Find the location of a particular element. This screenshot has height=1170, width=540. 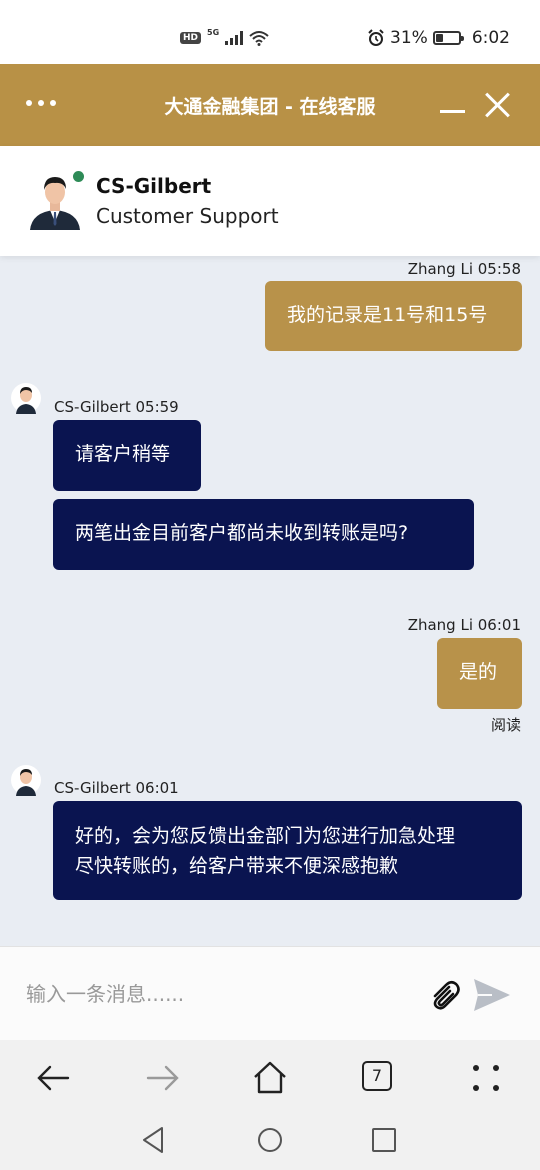

online-status-dot is located at coordinates (78, 176).